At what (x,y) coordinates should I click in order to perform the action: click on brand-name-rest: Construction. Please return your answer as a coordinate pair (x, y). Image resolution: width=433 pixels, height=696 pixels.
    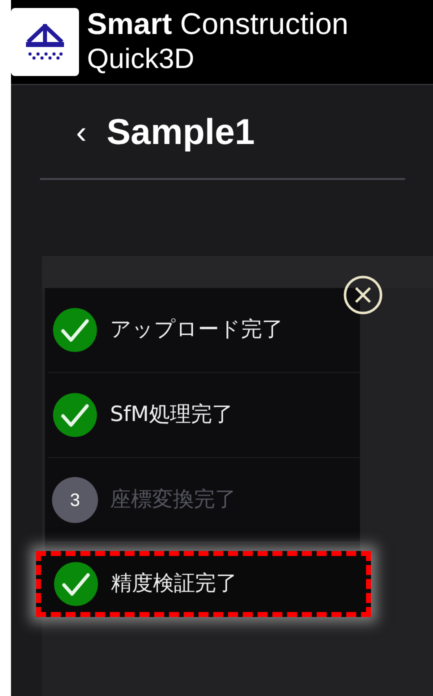
    Looking at the image, I should click on (264, 25).